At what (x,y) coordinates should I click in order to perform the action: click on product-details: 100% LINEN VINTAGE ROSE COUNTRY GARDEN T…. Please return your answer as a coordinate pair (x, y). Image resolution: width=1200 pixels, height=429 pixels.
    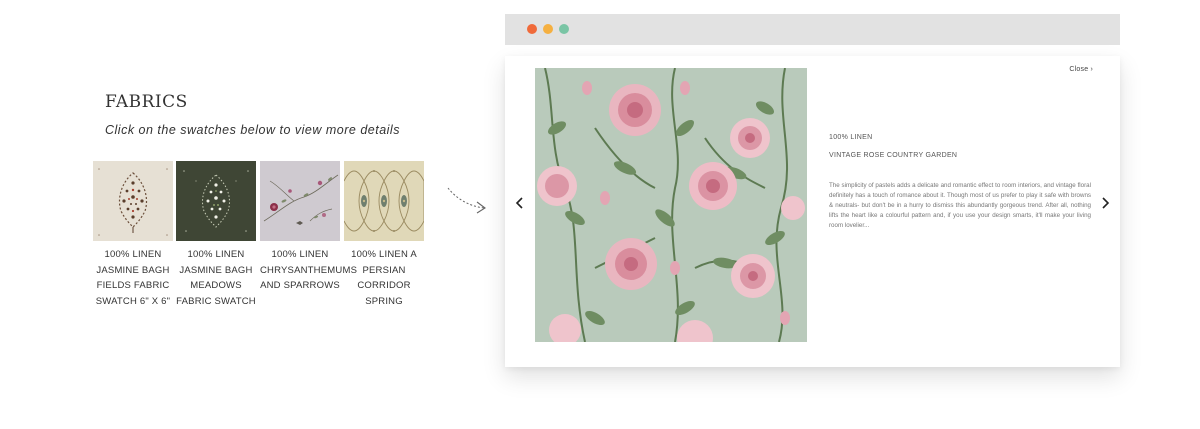
    Looking at the image, I should click on (960, 182).